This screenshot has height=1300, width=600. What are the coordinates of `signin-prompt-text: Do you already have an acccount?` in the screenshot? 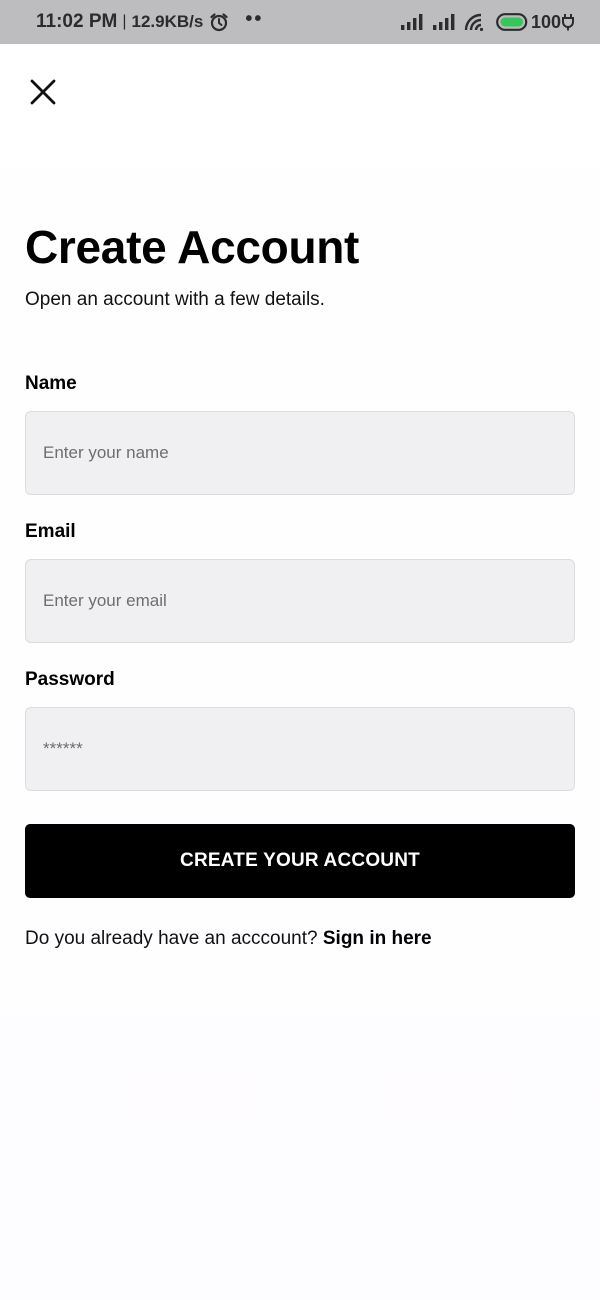 It's located at (171, 938).